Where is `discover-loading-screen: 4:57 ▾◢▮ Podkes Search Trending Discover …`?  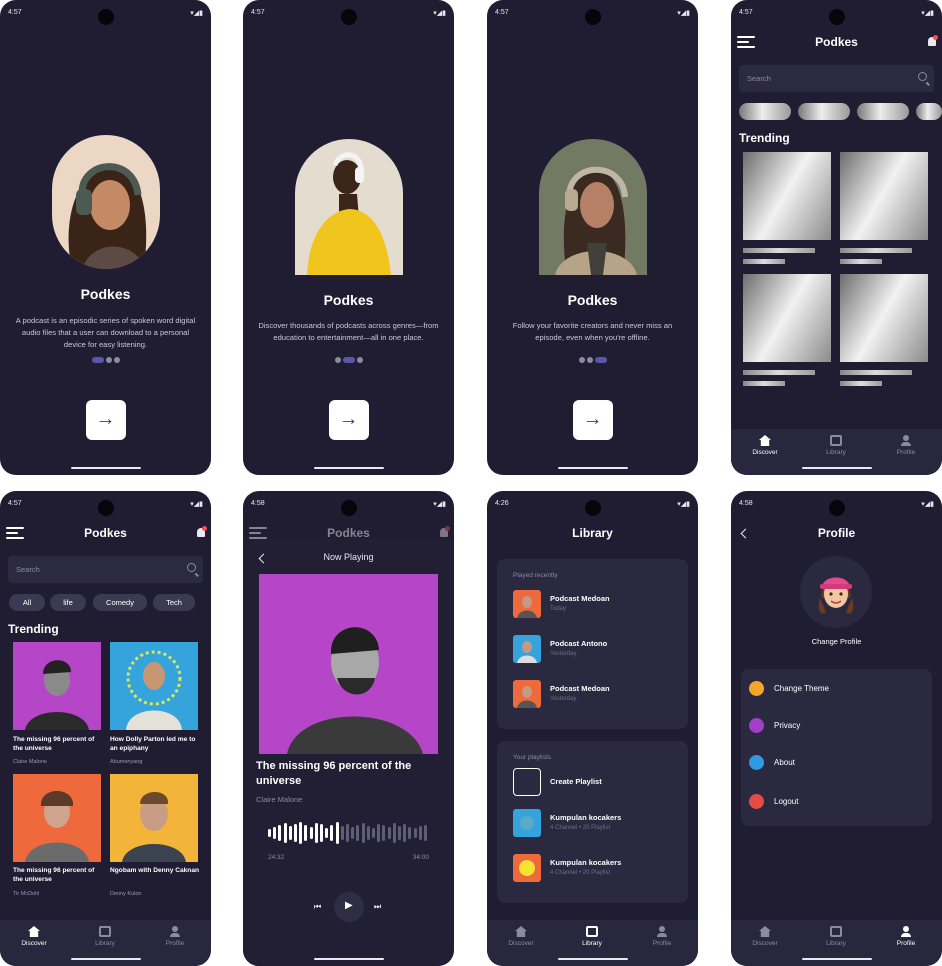 discover-loading-screen: 4:57 ▾◢▮ Podkes Search Trending Discover … is located at coordinates (836, 237).